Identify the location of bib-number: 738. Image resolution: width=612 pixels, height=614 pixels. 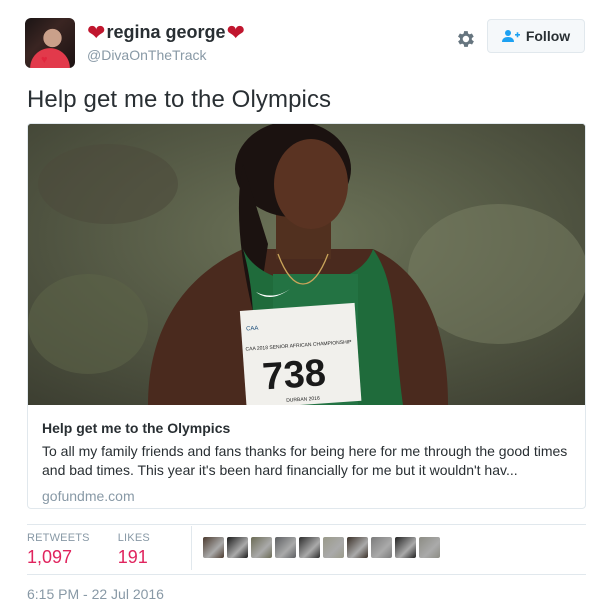
(294, 375).